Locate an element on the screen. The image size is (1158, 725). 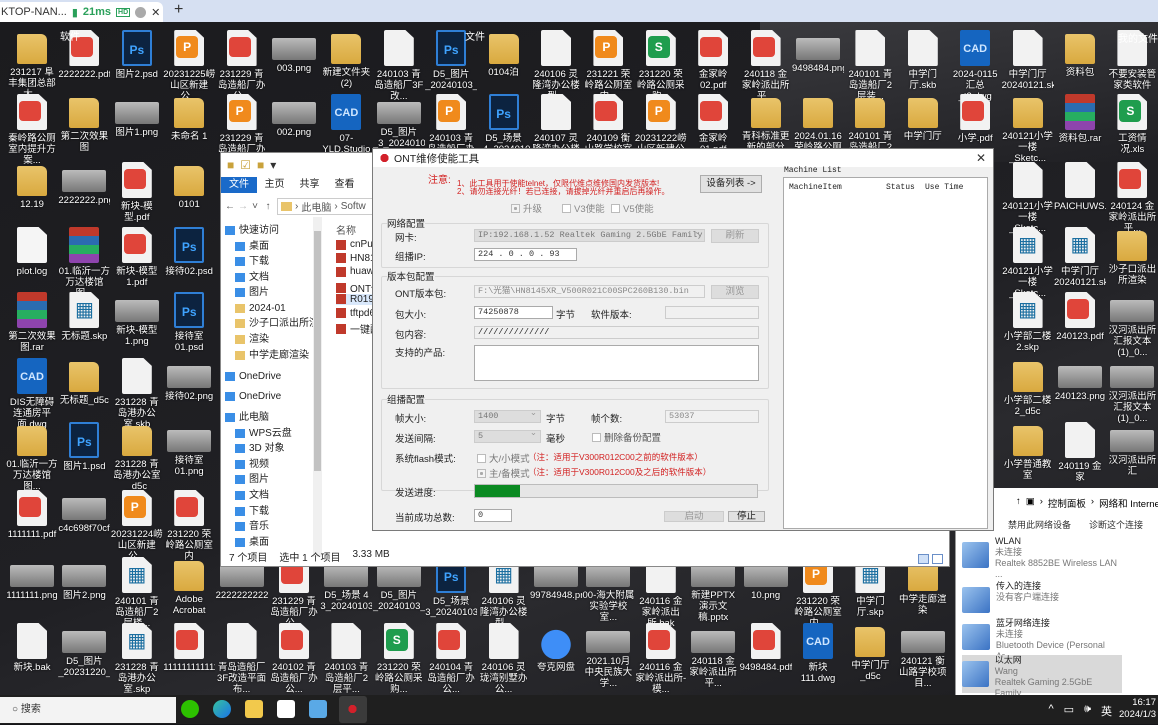
desktop-icon: 金家岭02.pdf is located at coordinates (713, 60).